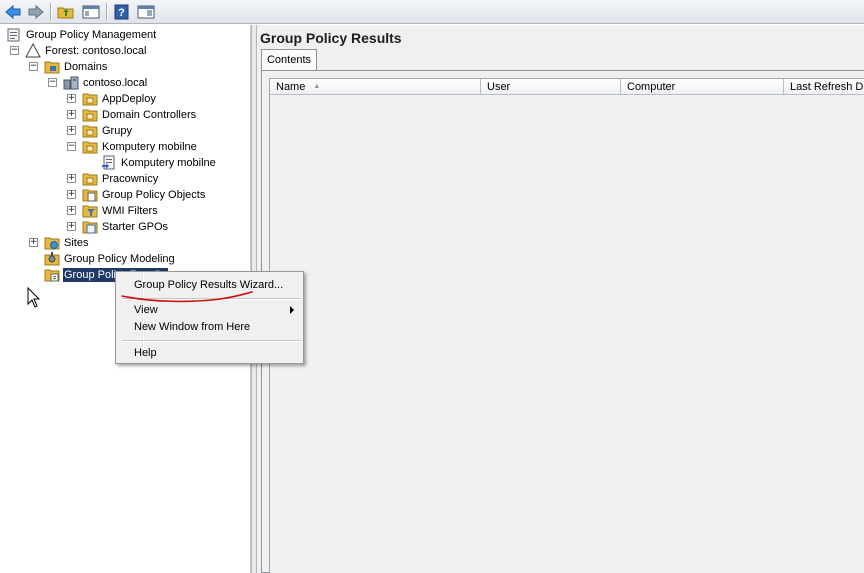 Image resolution: width=864 pixels, height=573 pixels. I want to click on column-label: User, so click(499, 86).